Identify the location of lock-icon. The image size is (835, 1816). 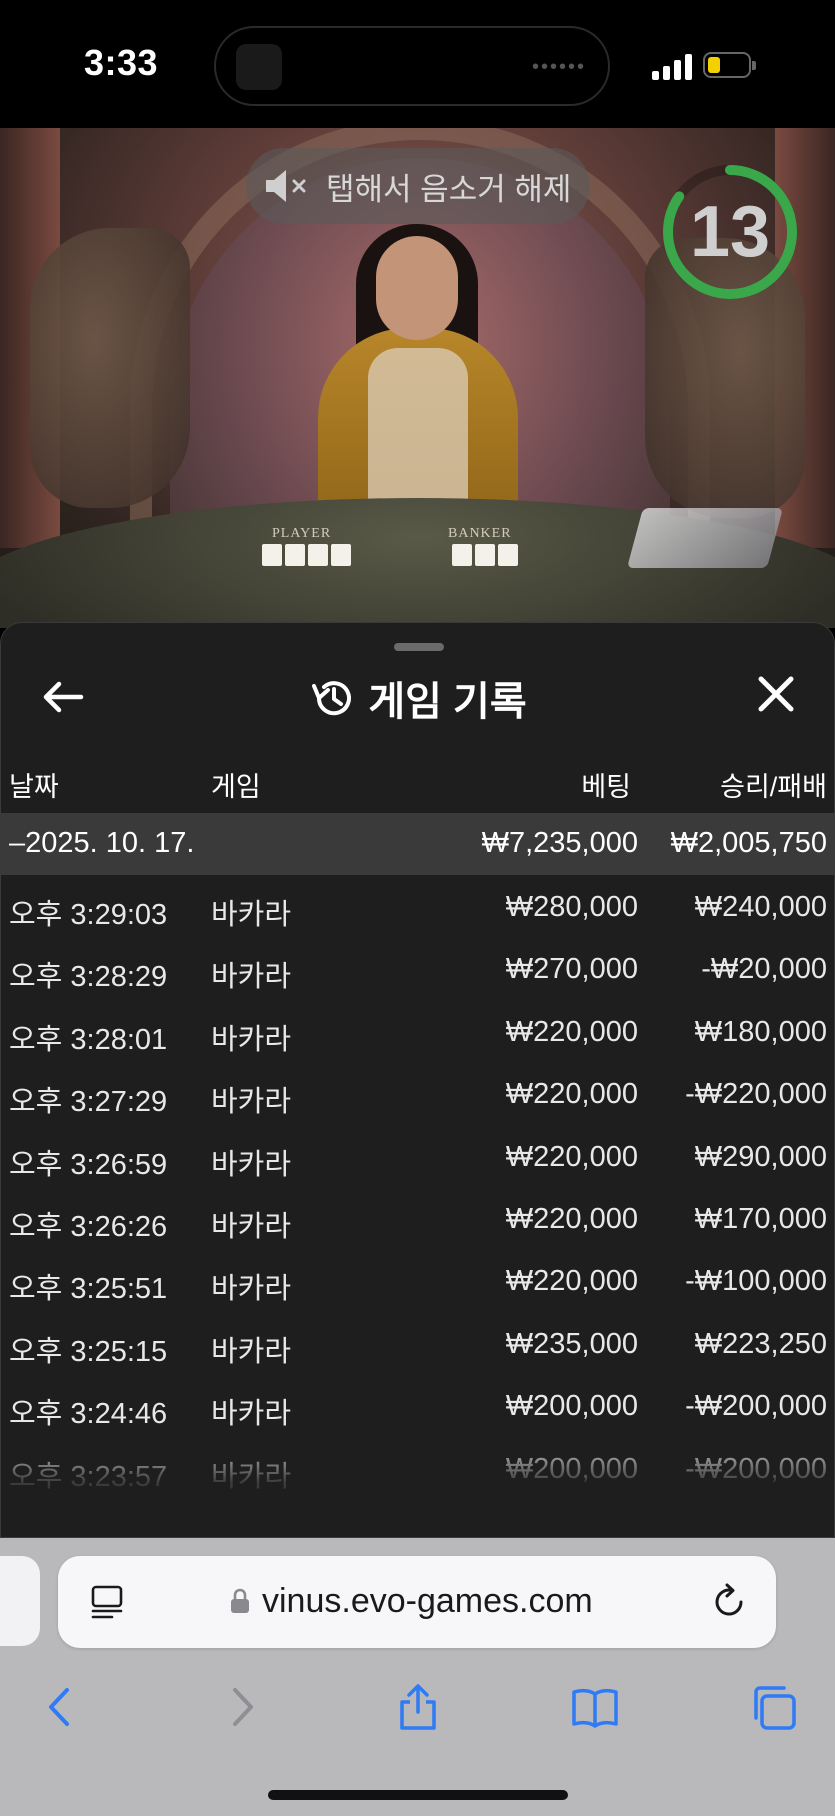
(240, 1600).